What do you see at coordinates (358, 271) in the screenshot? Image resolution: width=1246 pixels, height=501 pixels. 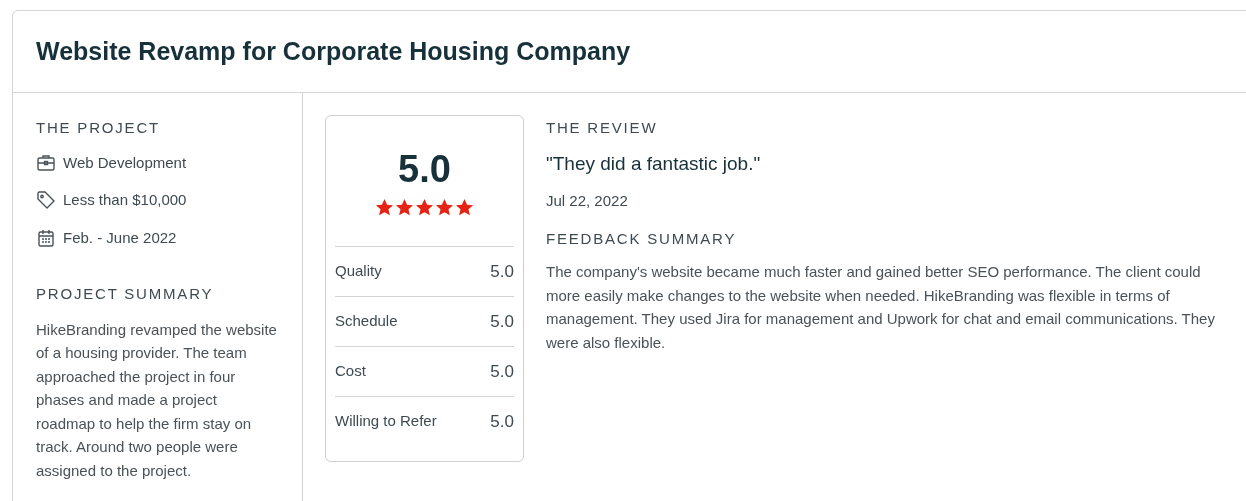 I see `score-label: Quality` at bounding box center [358, 271].